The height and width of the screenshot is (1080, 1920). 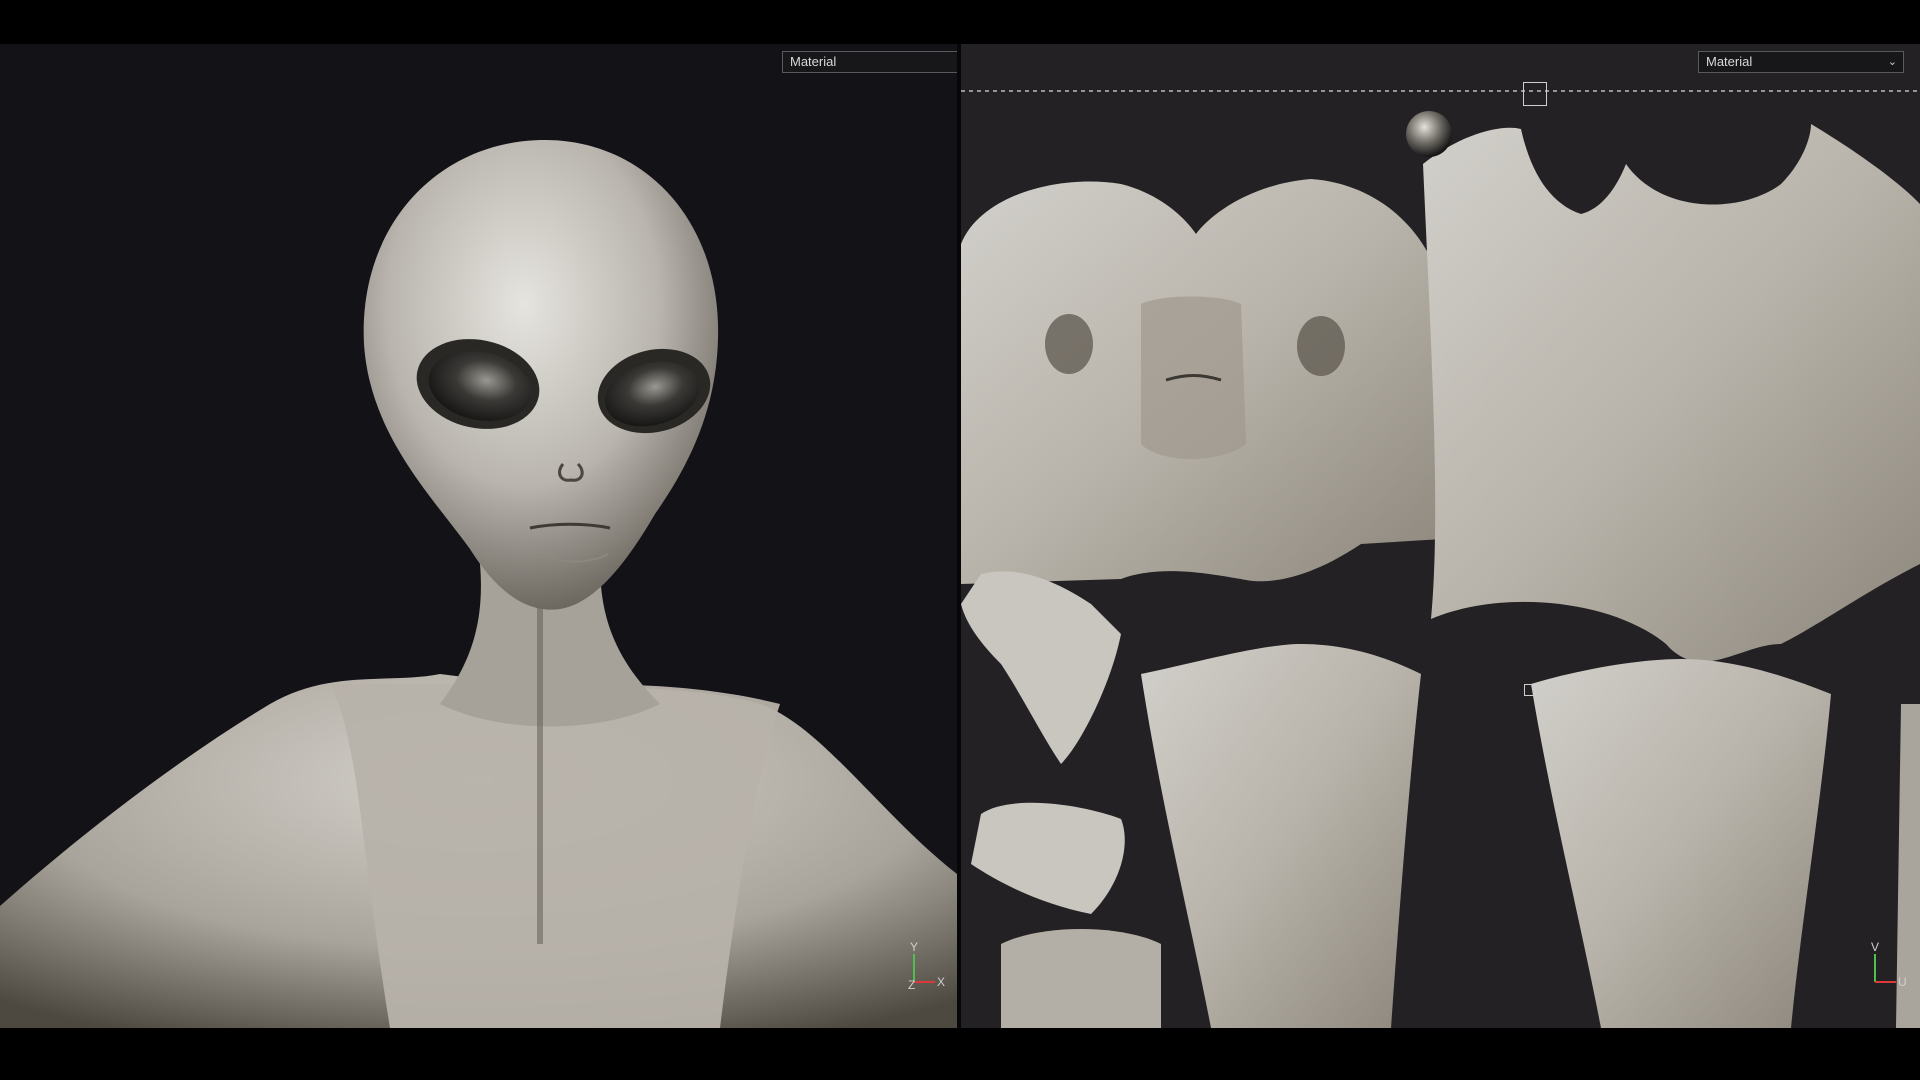 What do you see at coordinates (869, 62) in the screenshot?
I see `shading-mode-dropdown: Material ⌄` at bounding box center [869, 62].